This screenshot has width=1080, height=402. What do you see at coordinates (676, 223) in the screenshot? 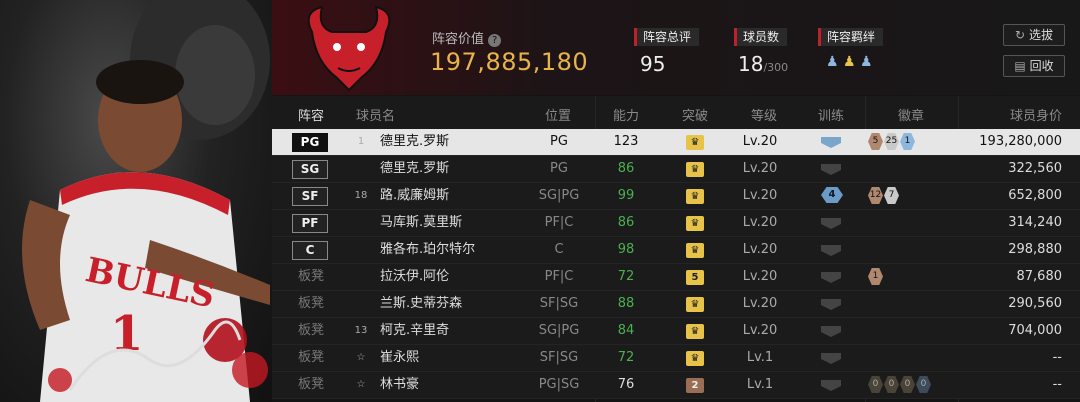
I see `table-row: PF 马库斯.莫里斯 PF|C 86 ♛ Lv.20 314,240` at bounding box center [676, 223].